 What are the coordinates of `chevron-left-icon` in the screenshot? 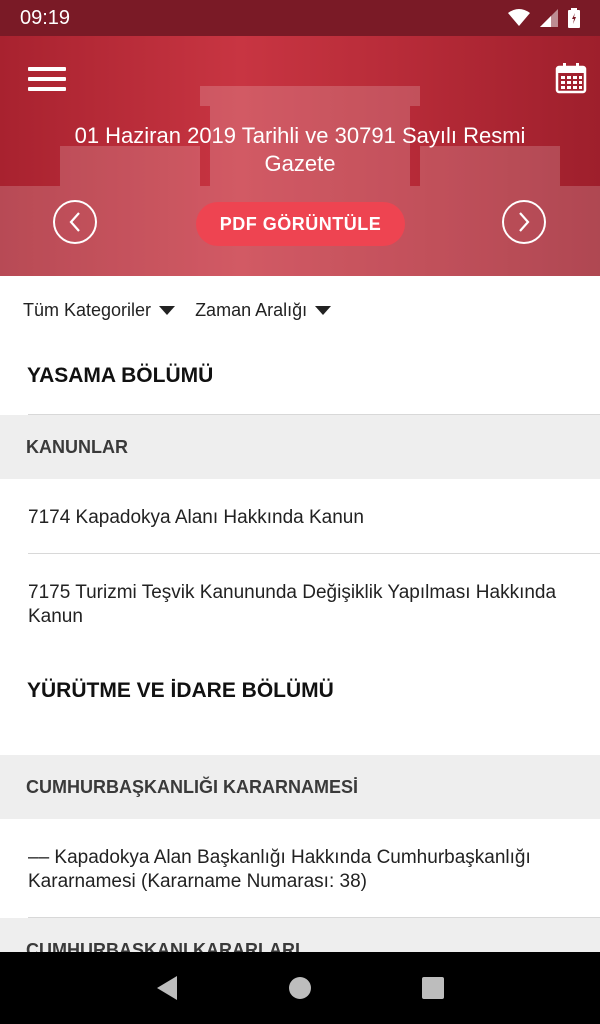 It's located at (74, 222).